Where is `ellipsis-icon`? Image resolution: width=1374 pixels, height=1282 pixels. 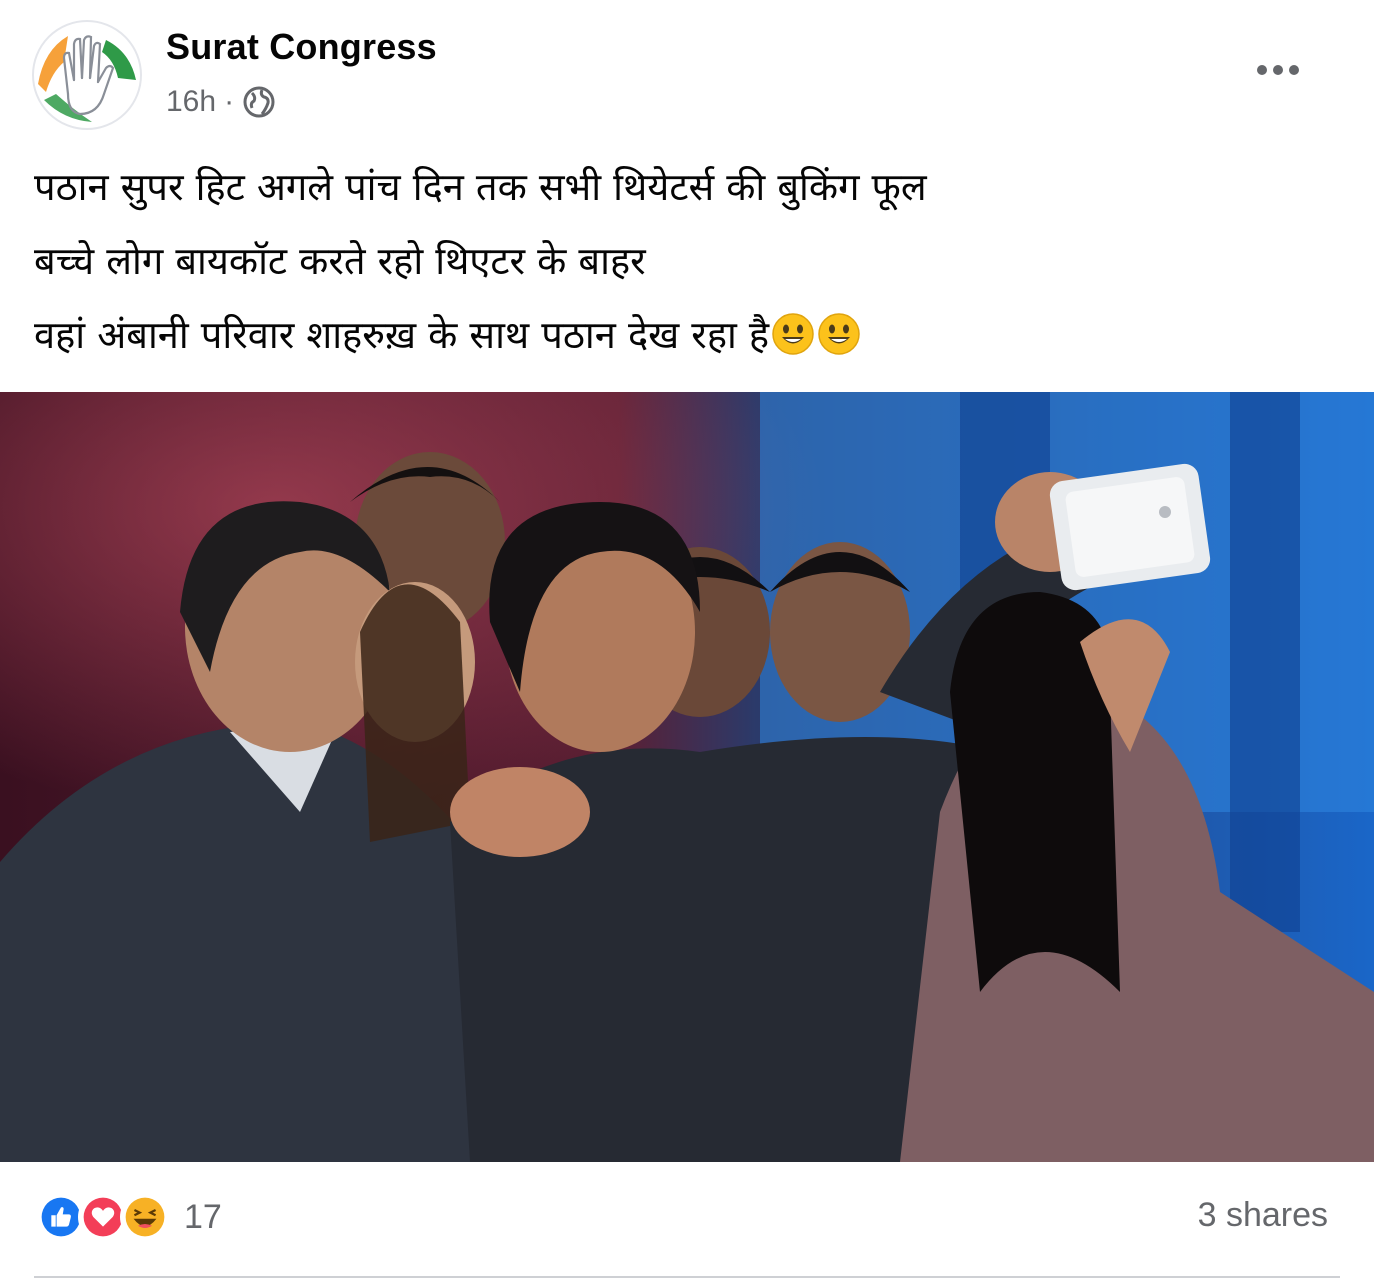 ellipsis-icon is located at coordinates (1278, 70).